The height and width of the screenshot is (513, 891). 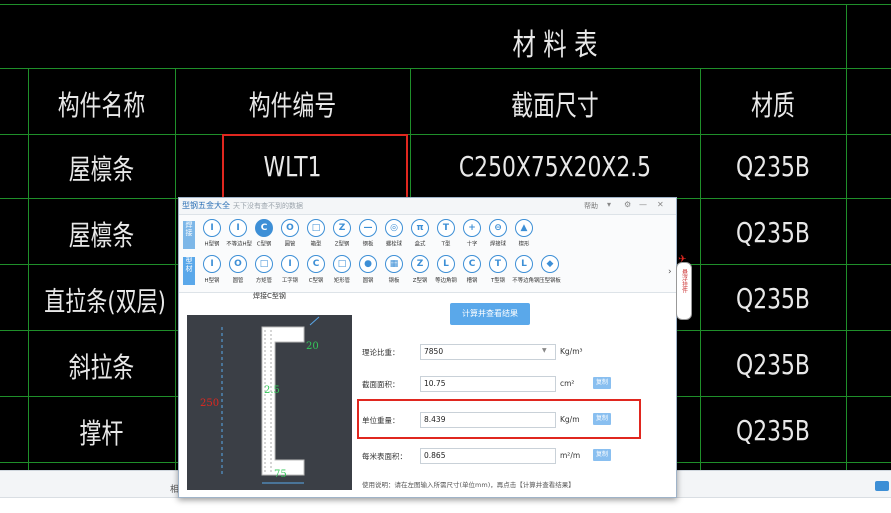 What do you see at coordinates (316, 244) in the screenshot?
I see `shape-label: 箱型` at bounding box center [316, 244].